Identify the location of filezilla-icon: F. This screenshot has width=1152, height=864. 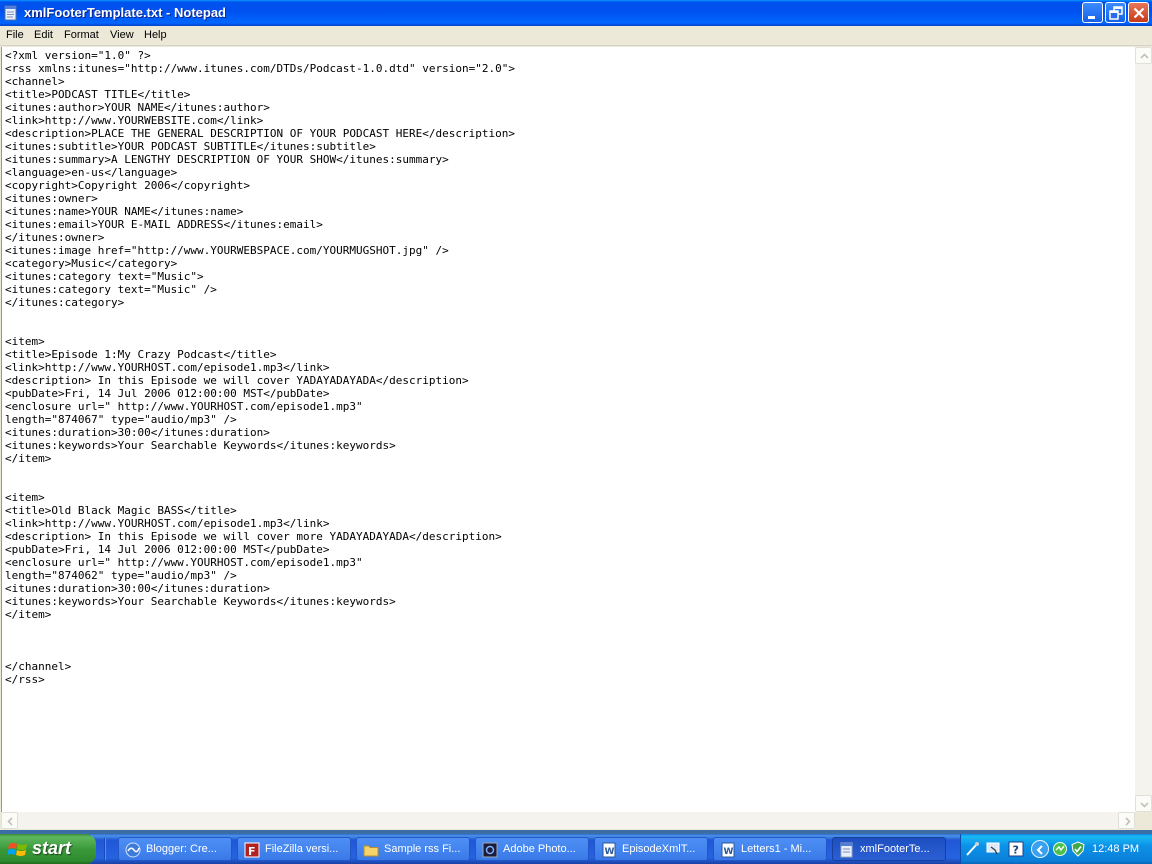
(252, 850).